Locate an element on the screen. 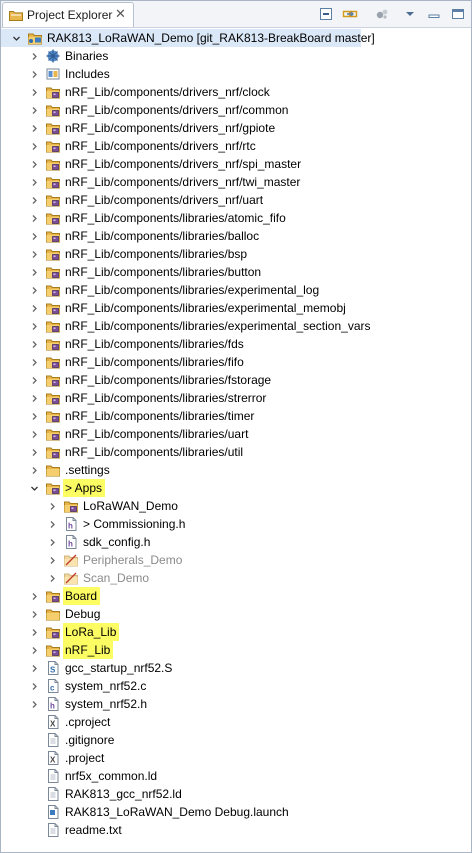 The width and height of the screenshot is (472, 853). tree-item: nRF_Lib/components/drivers_nrf/uart is located at coordinates (236, 200).